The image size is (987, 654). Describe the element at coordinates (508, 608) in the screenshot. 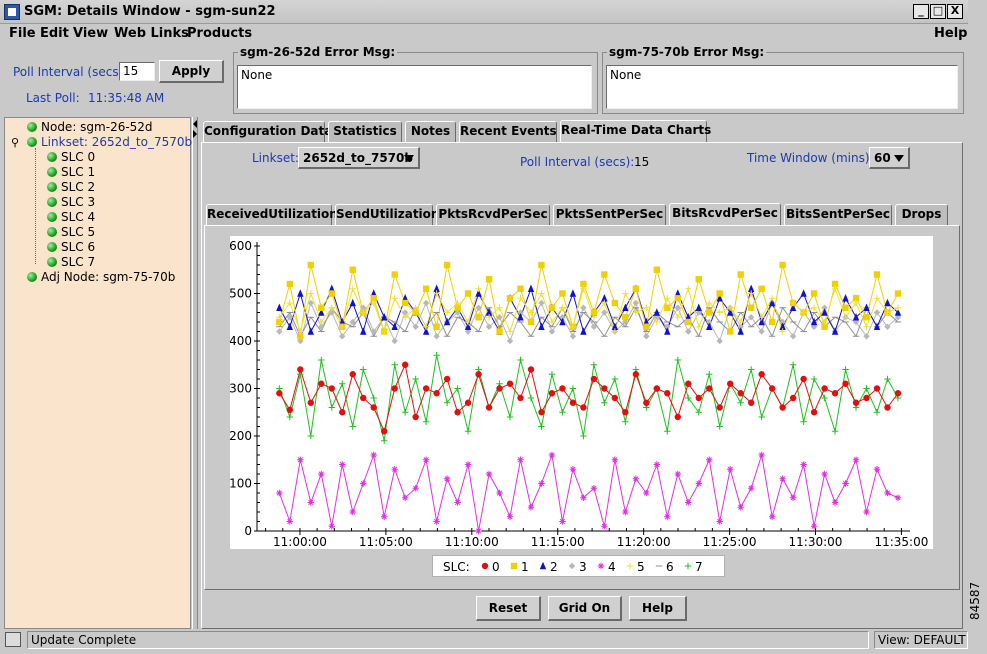

I see `reset-button: Reset` at that location.